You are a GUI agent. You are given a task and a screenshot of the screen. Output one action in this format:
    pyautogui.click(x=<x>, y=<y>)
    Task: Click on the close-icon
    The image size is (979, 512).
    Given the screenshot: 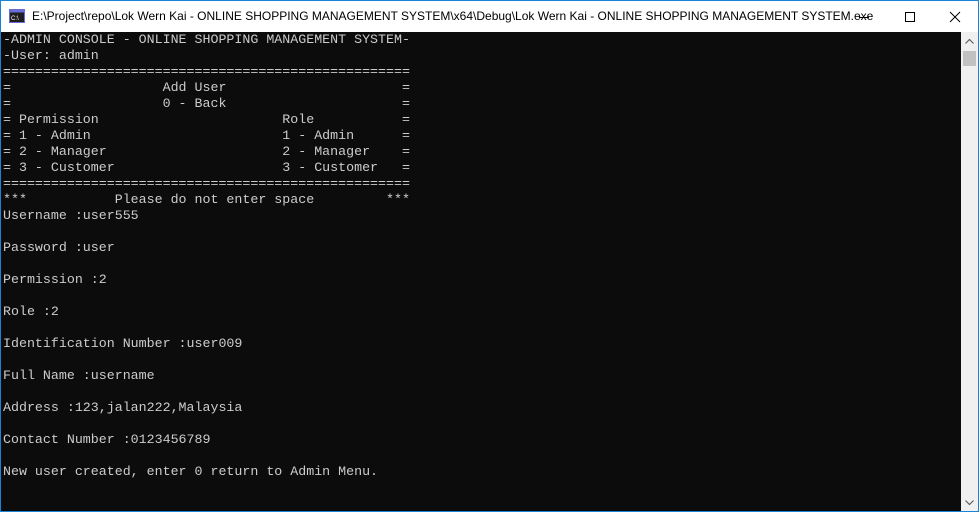 What is the action you would take?
    pyautogui.click(x=955, y=16)
    